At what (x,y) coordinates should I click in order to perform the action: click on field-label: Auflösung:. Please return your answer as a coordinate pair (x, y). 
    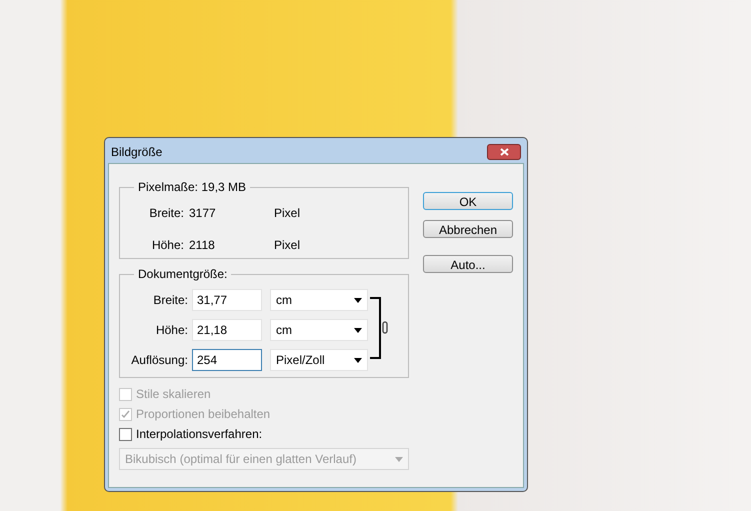
    Looking at the image, I should click on (159, 360).